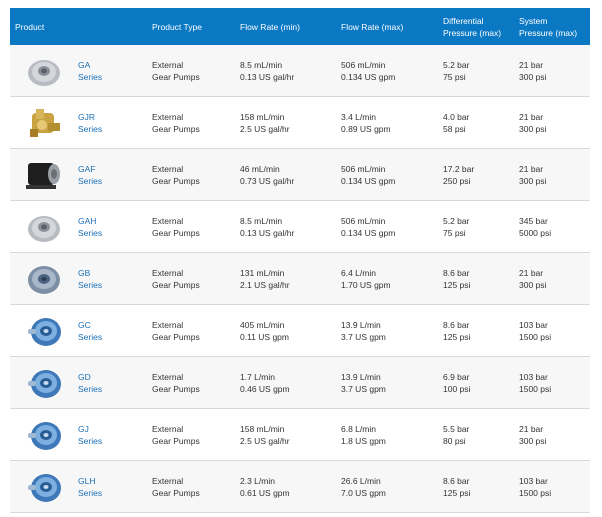 The image size is (602, 517). I want to click on header-product-type: Product Type, so click(177, 26).